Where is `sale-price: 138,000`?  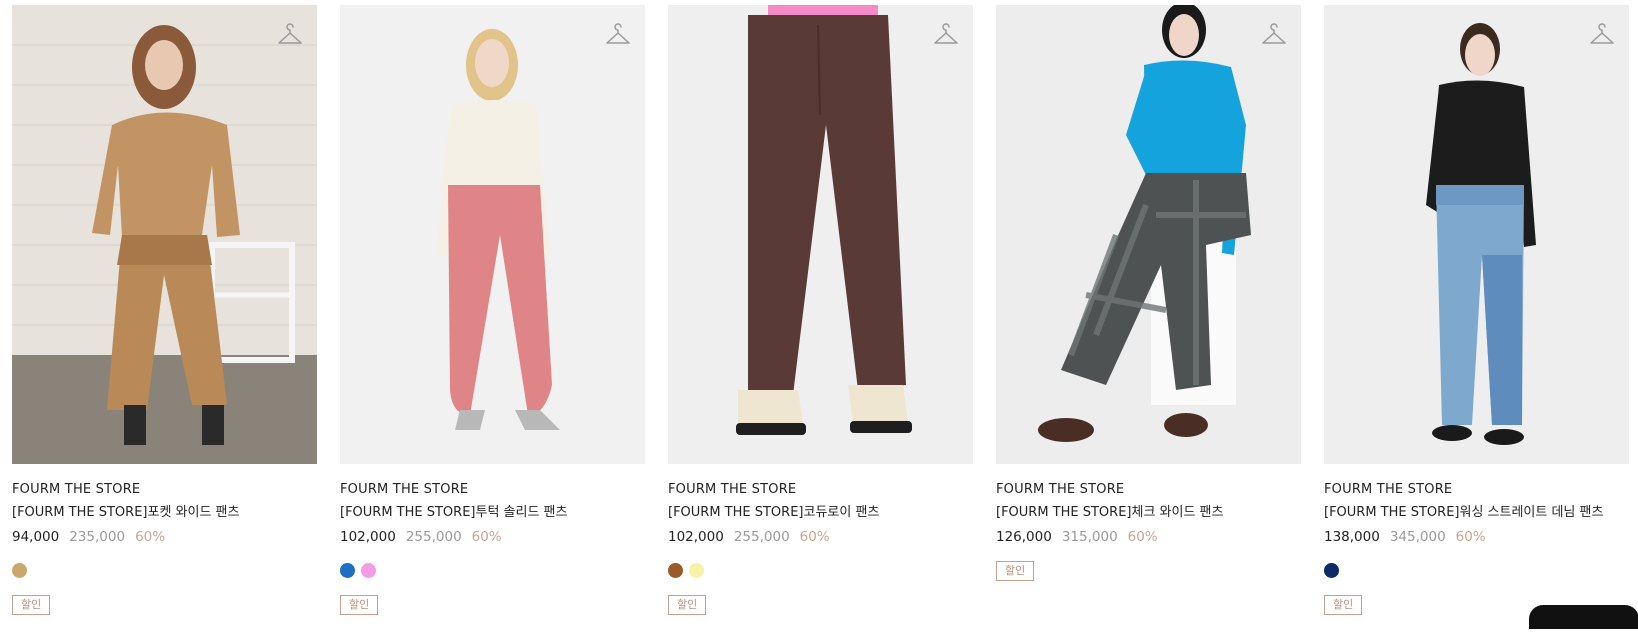
sale-price: 138,000 is located at coordinates (1352, 537).